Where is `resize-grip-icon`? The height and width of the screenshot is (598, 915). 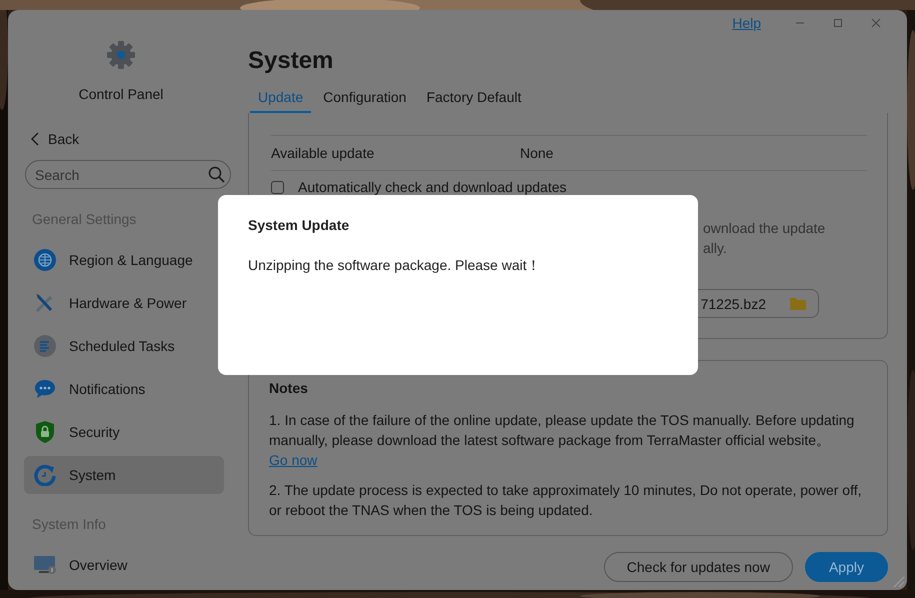
resize-grip-icon is located at coordinates (898, 581).